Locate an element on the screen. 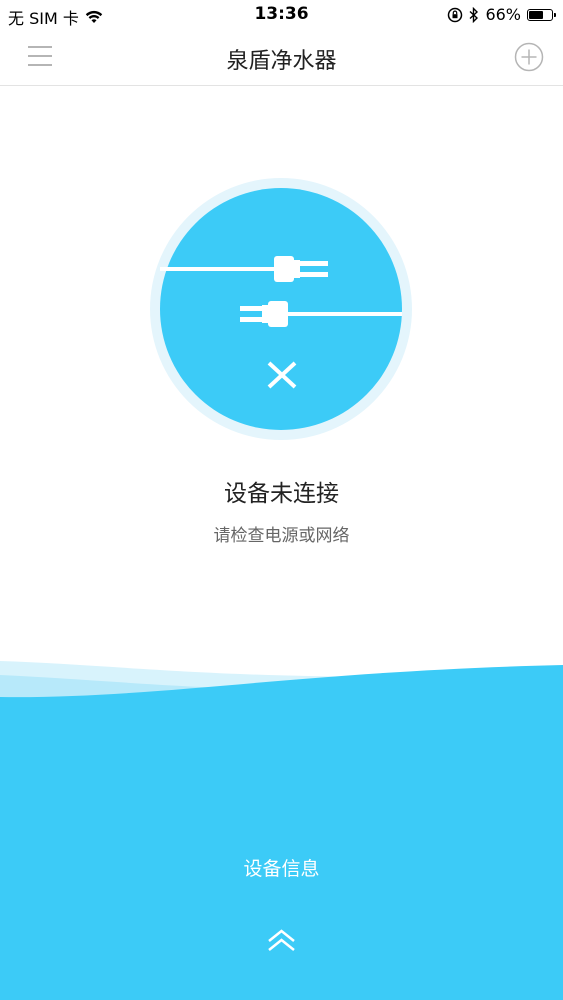 The image size is (563, 1000). double-chevron-up-icon is located at coordinates (281, 940).